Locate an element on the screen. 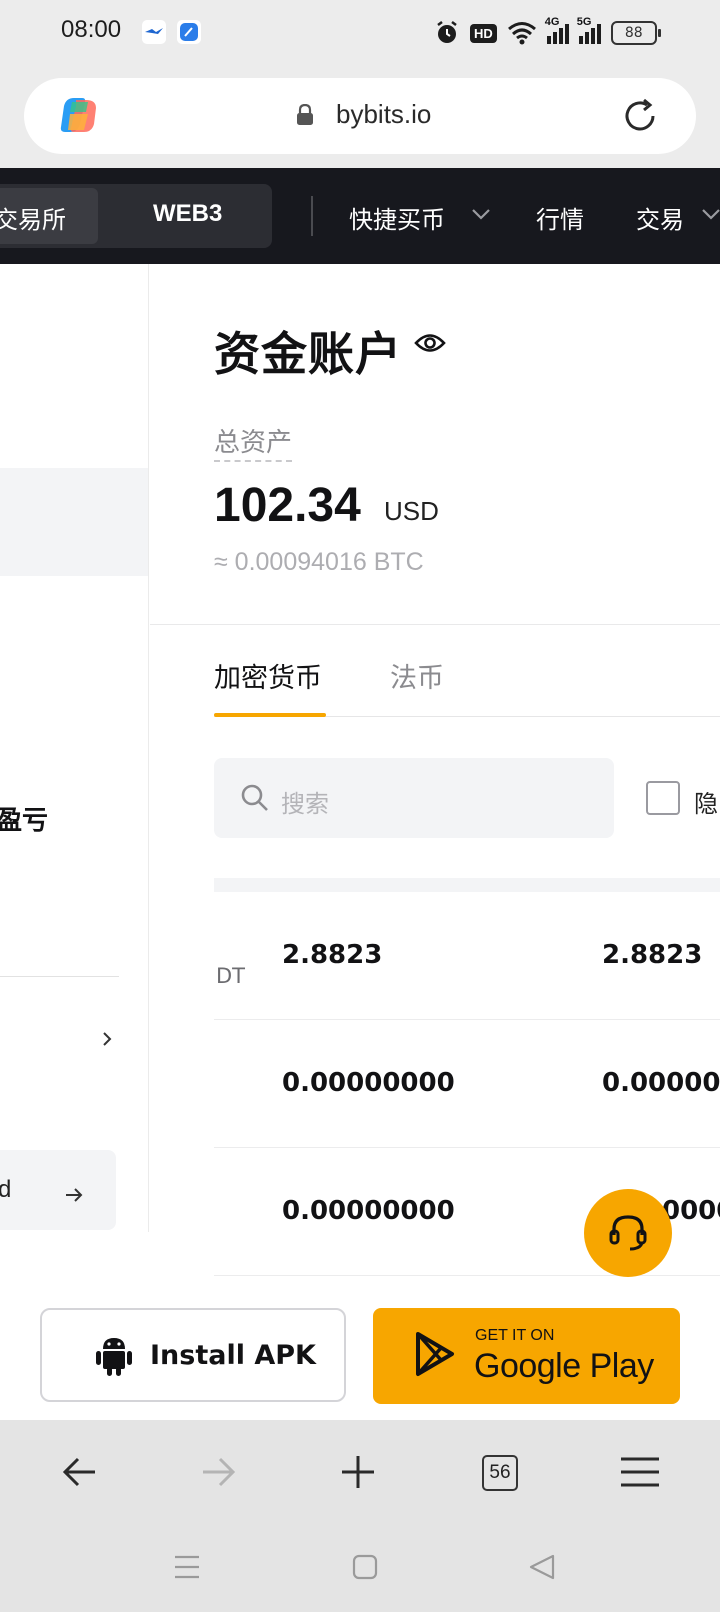 This screenshot has height=1612, width=720. url-text: bybits.io is located at coordinates (383, 114).